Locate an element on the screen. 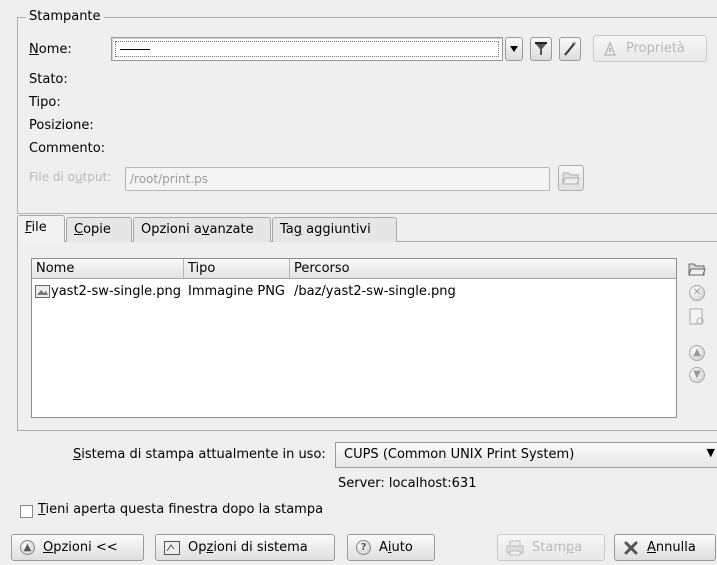 The width and height of the screenshot is (717, 565). file-list-header: Nome Tipo Percorso is located at coordinates (354, 269).